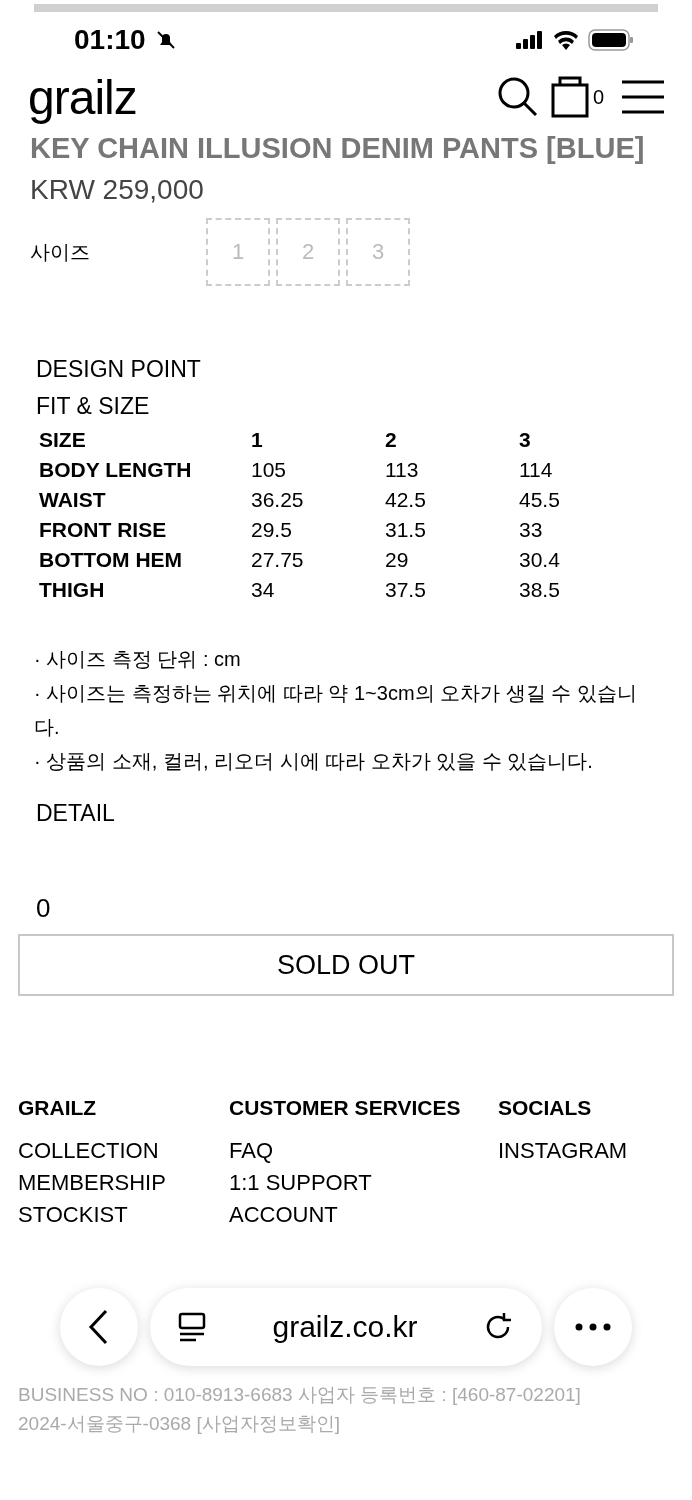  I want to click on table-cell-text: 37.5, so click(406, 590).